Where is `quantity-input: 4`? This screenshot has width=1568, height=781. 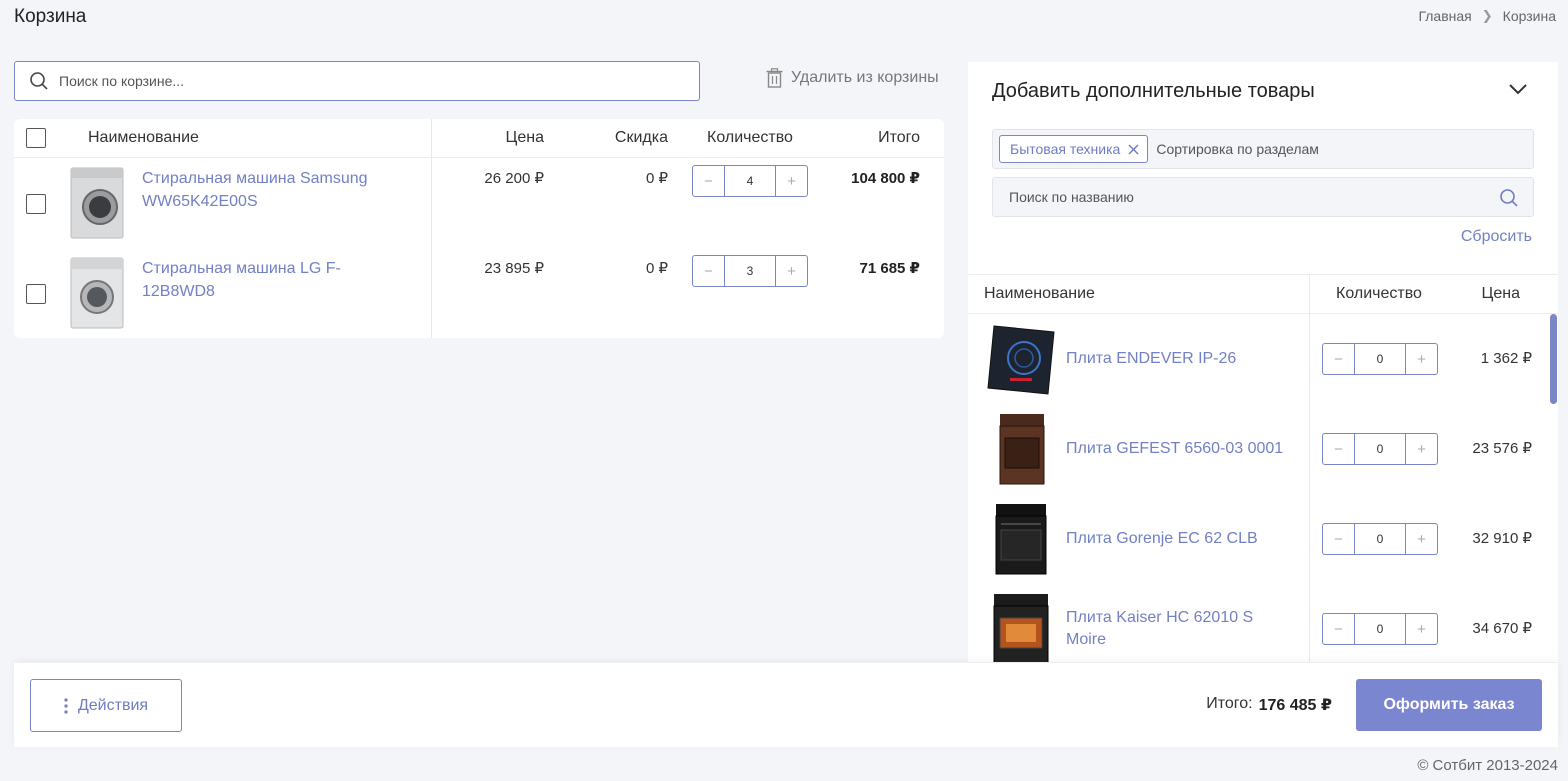 quantity-input: 4 is located at coordinates (750, 181).